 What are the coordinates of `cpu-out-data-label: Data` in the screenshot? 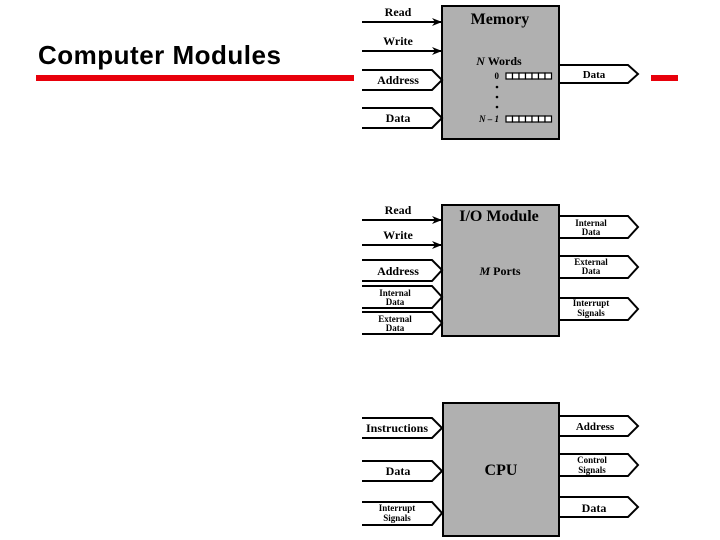 It's located at (594, 508).